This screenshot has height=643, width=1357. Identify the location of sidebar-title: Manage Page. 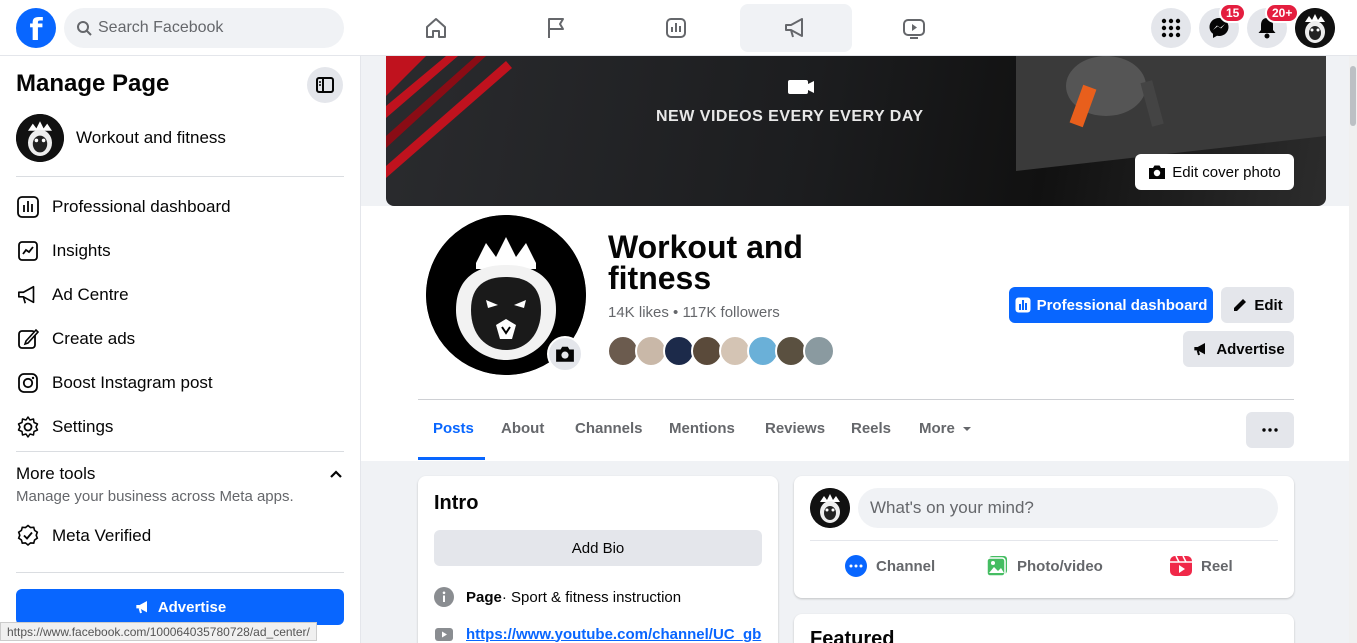
(93, 83).